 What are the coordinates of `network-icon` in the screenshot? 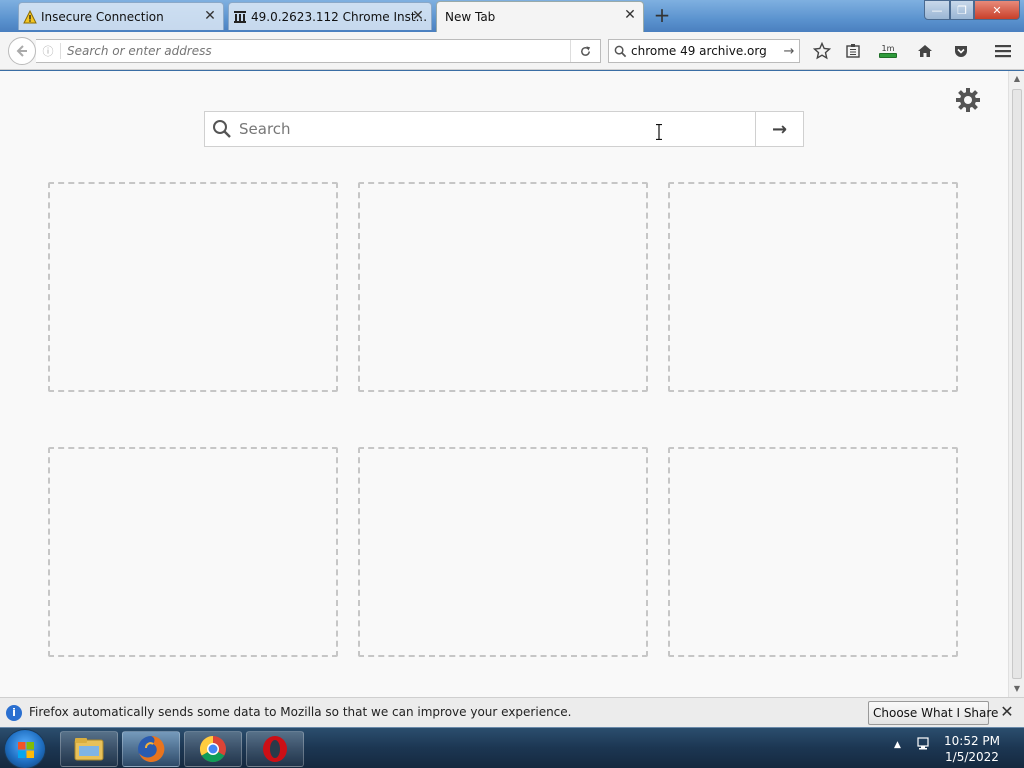 It's located at (924, 744).